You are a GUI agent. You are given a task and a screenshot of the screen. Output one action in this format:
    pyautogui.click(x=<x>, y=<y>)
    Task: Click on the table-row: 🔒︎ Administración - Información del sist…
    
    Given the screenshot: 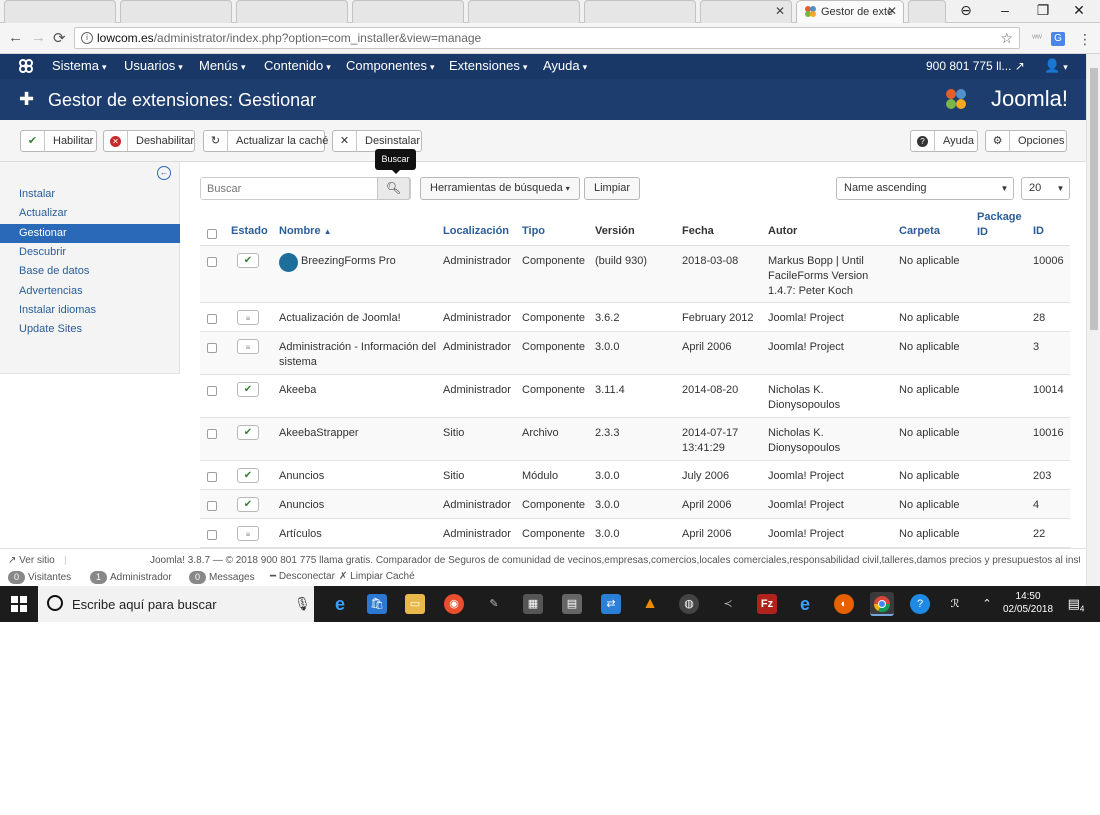 What is the action you would take?
    pyautogui.click(x=635, y=353)
    